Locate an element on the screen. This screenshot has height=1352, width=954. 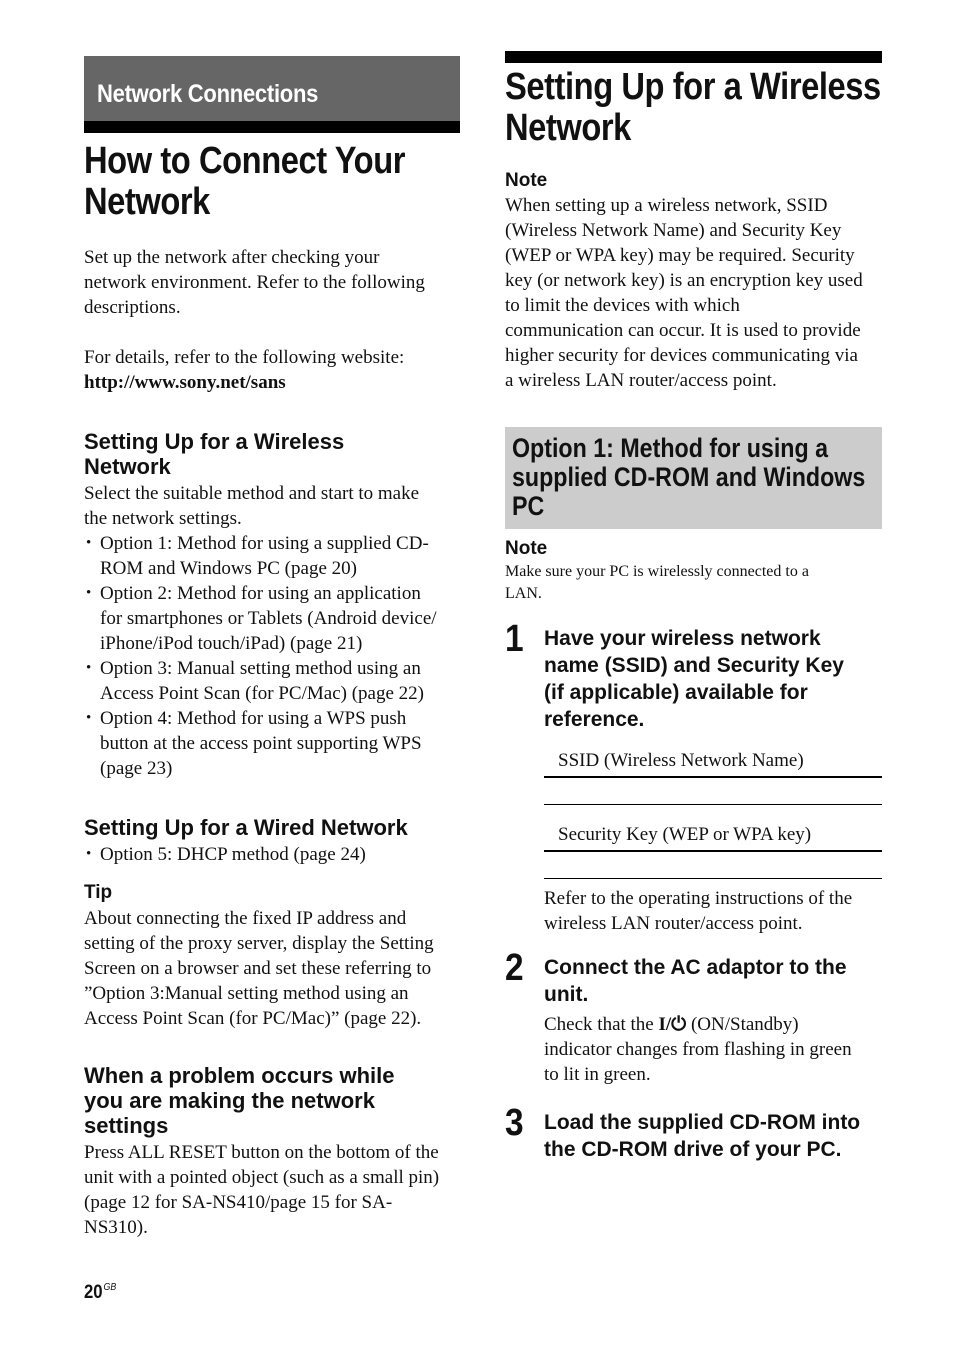
intro-line: Set up the network after checking your is located at coordinates (232, 257).